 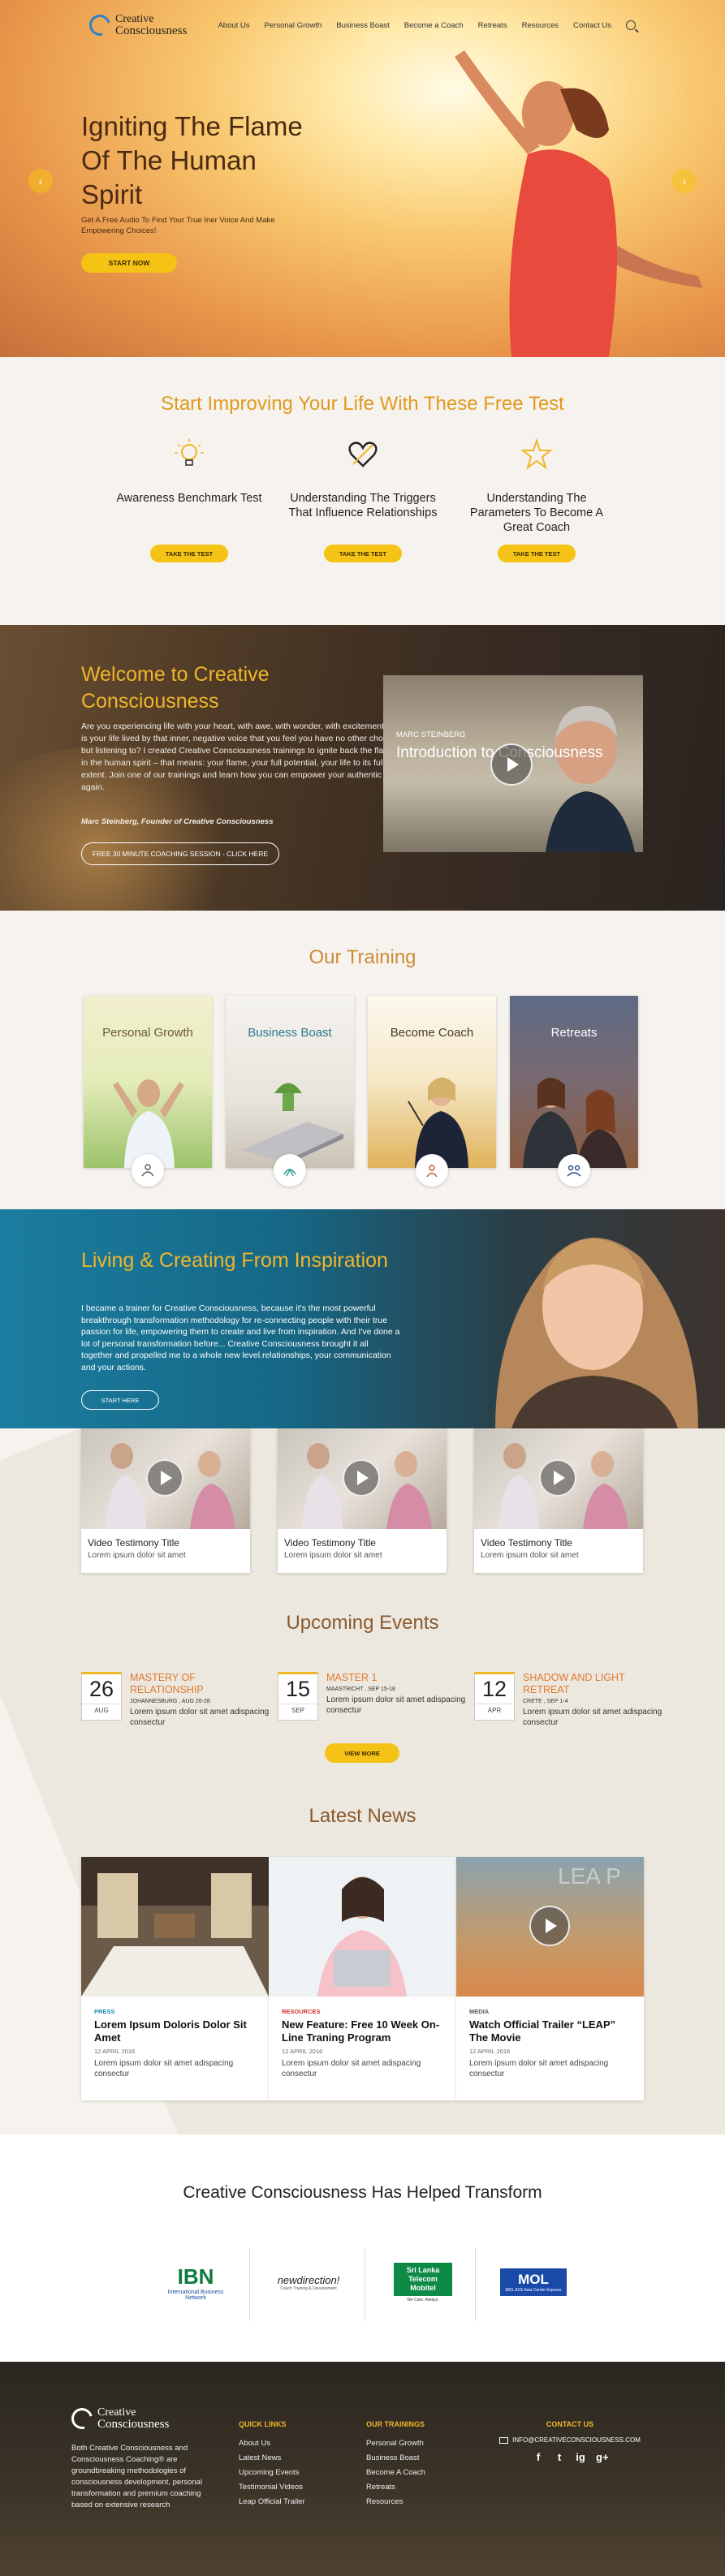 What do you see at coordinates (192, 160) in the screenshot?
I see `hero-title: Igniting The Flame Of The Human Spirit` at bounding box center [192, 160].